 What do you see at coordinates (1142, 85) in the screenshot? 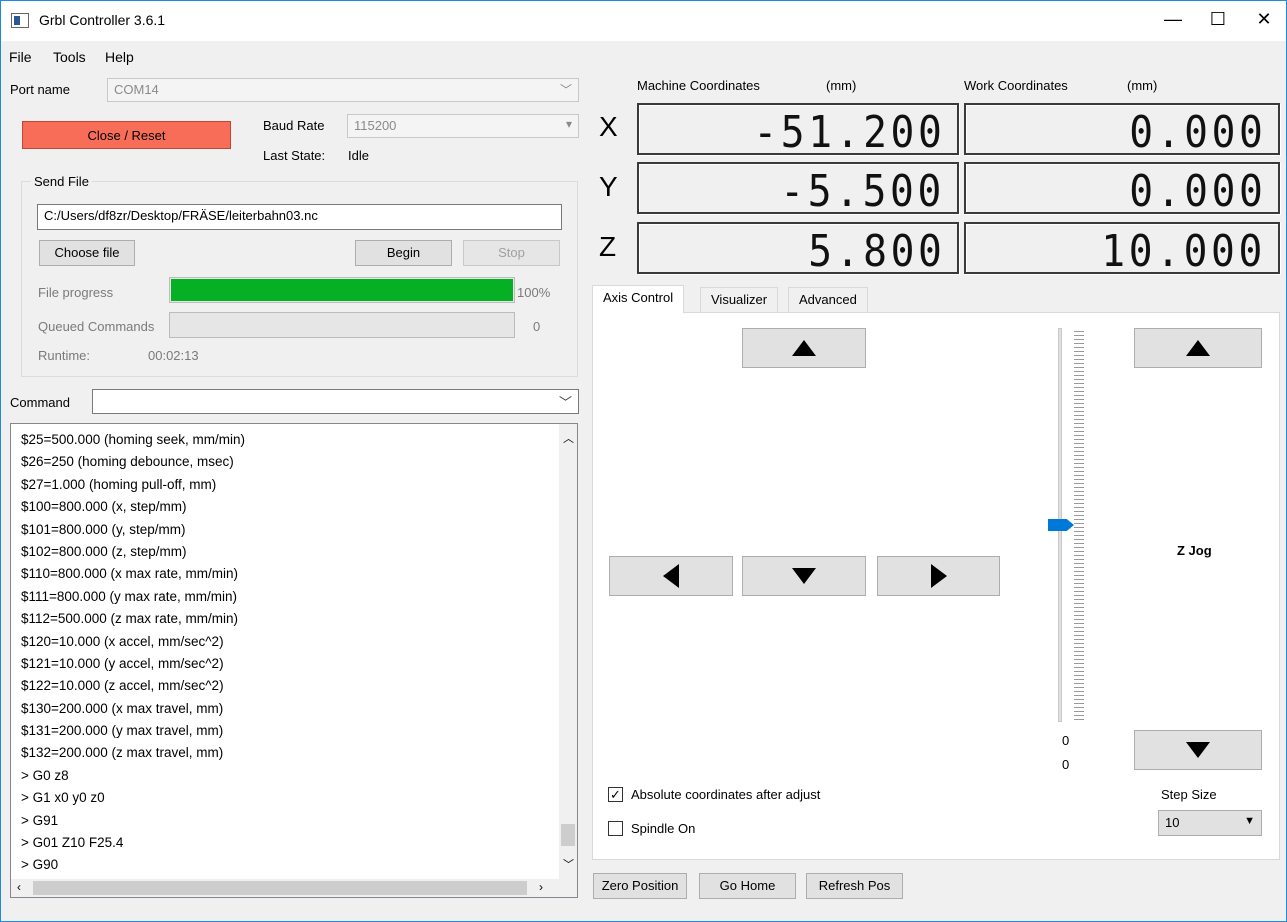
I see `work-unit-label: (mm)` at bounding box center [1142, 85].